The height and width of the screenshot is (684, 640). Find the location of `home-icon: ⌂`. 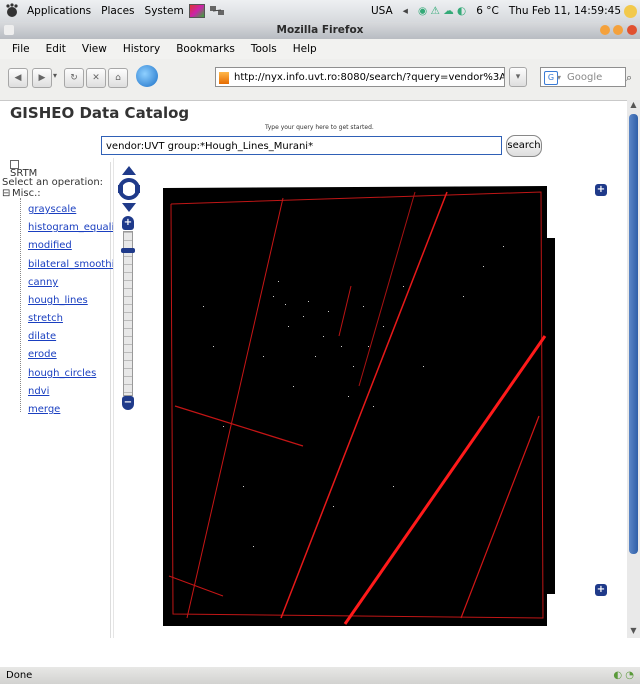

home-icon: ⌂ is located at coordinates (118, 78).